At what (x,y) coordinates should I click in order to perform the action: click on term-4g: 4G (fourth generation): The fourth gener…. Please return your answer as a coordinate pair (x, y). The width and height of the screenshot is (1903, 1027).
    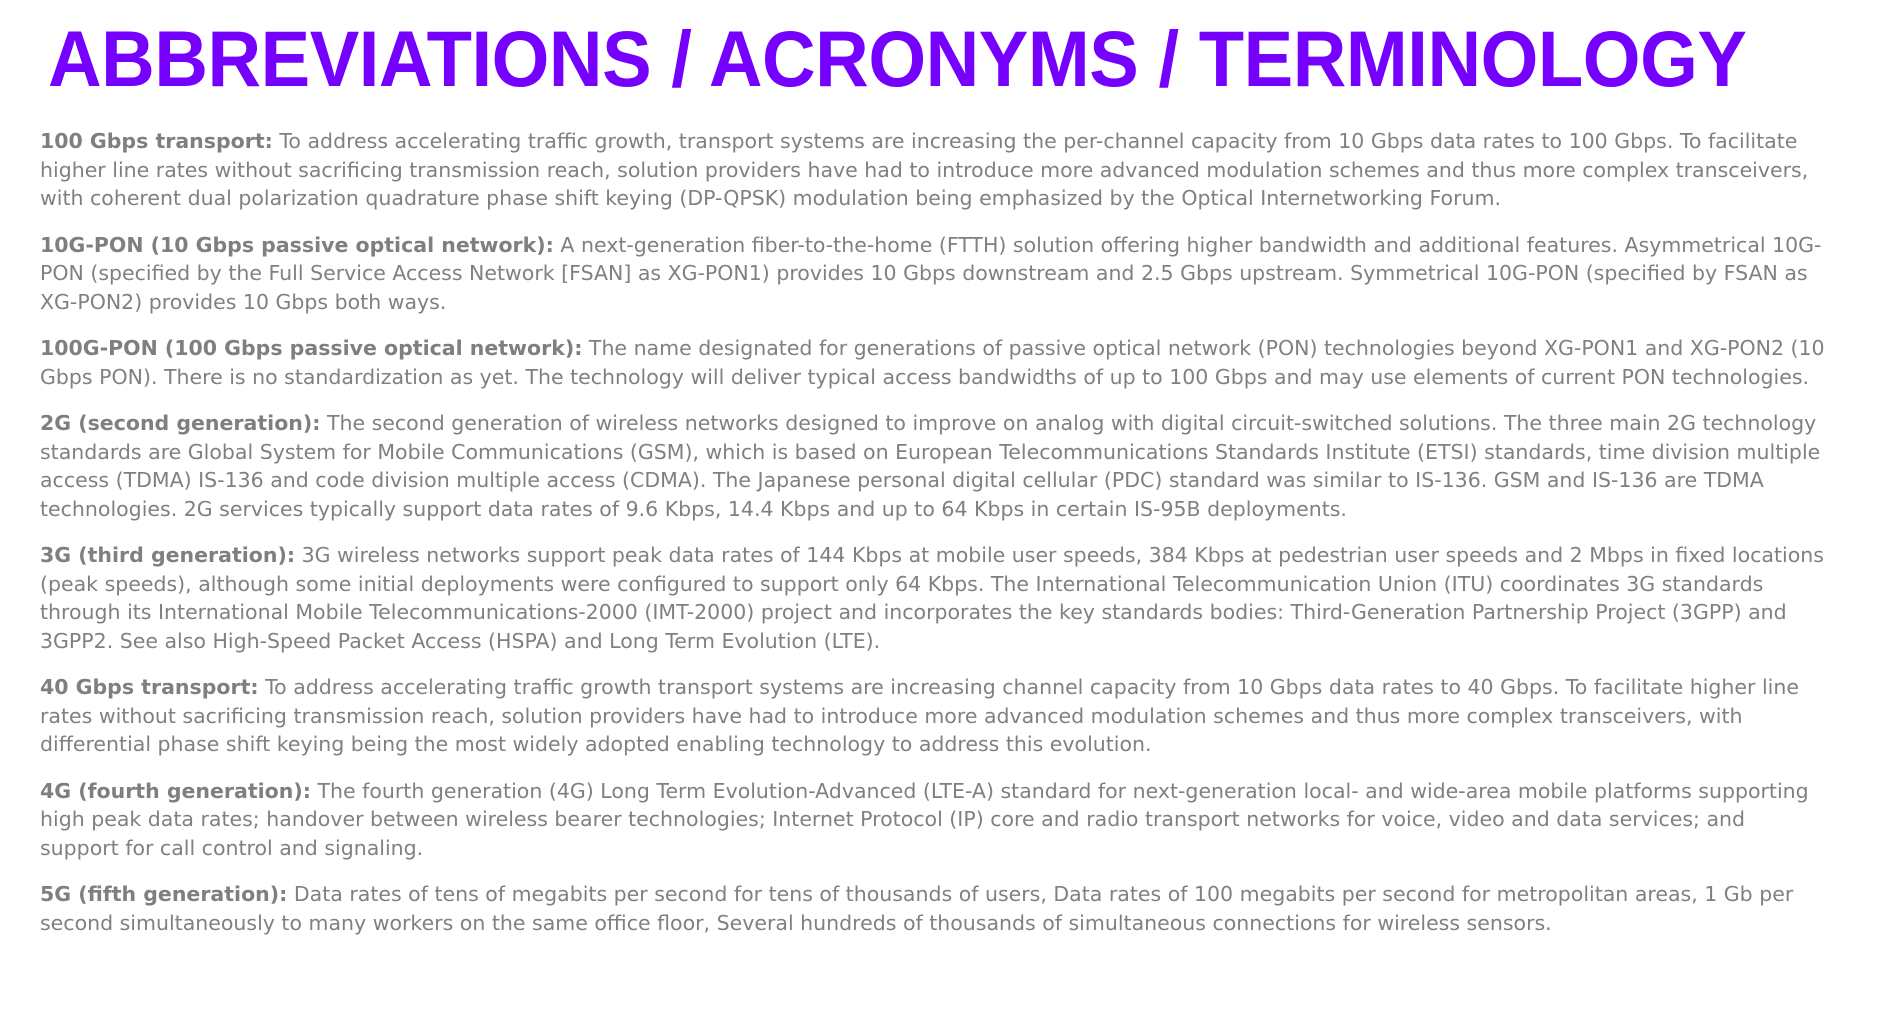
    Looking at the image, I should click on (935, 820).